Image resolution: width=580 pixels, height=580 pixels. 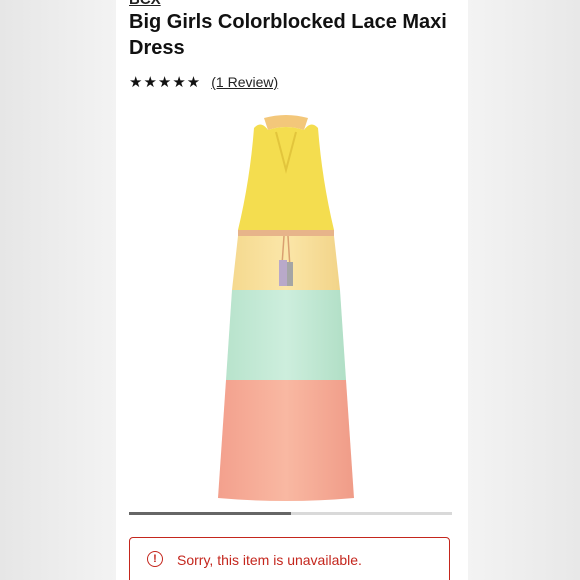 I want to click on rating-row: ★★★★★ (1 Review), so click(x=203, y=82).